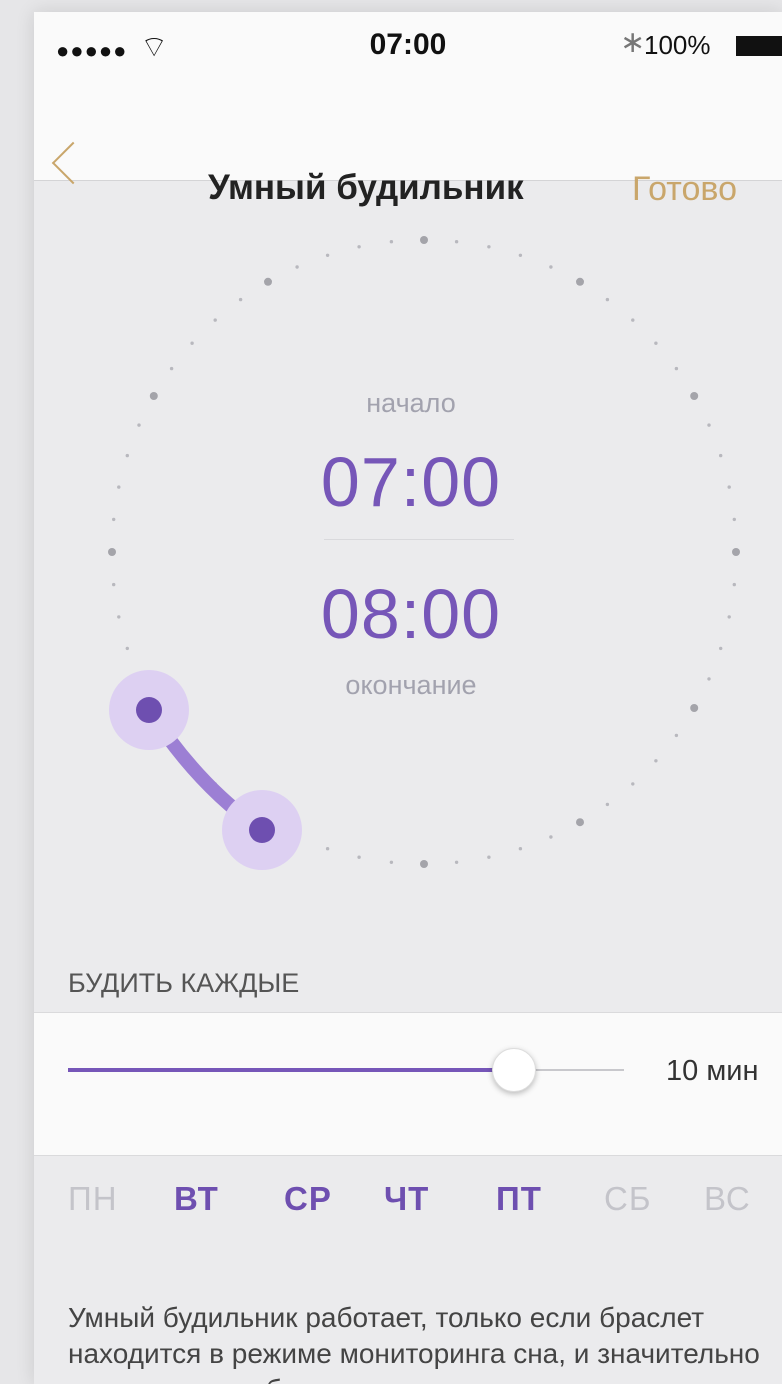  What do you see at coordinates (262, 830) in the screenshot?
I see `end-handle` at bounding box center [262, 830].